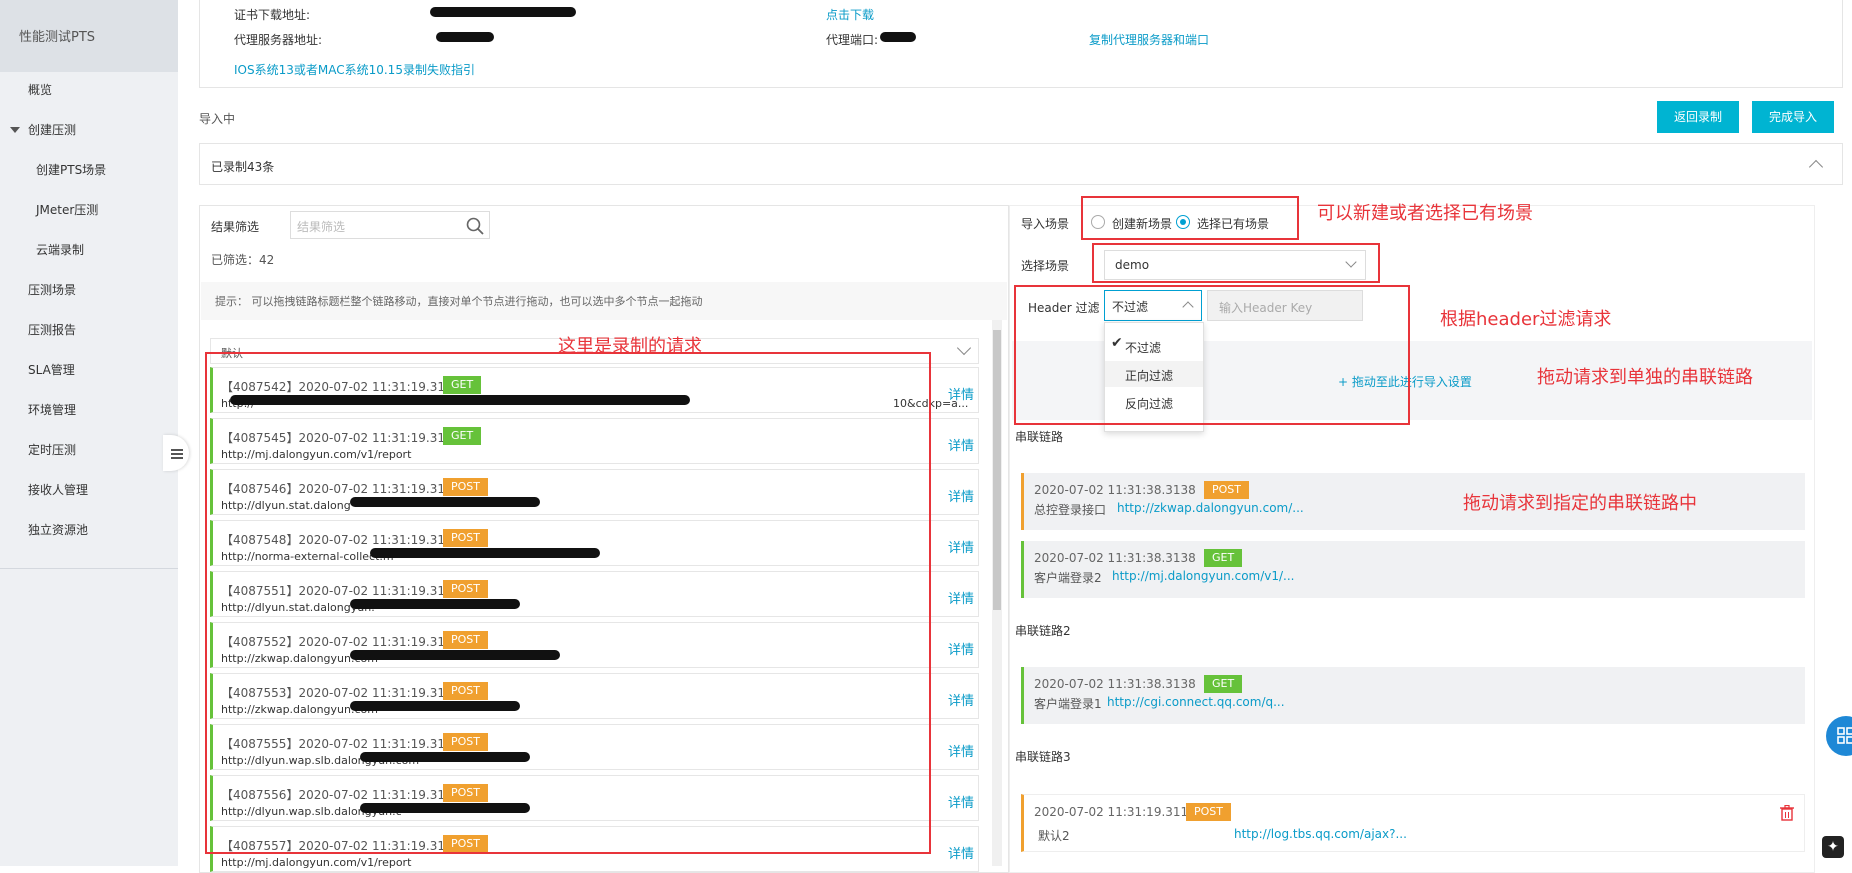 This screenshot has width=1852, height=873. What do you see at coordinates (235, 227) in the screenshot?
I see `filter-label: 结果筛选` at bounding box center [235, 227].